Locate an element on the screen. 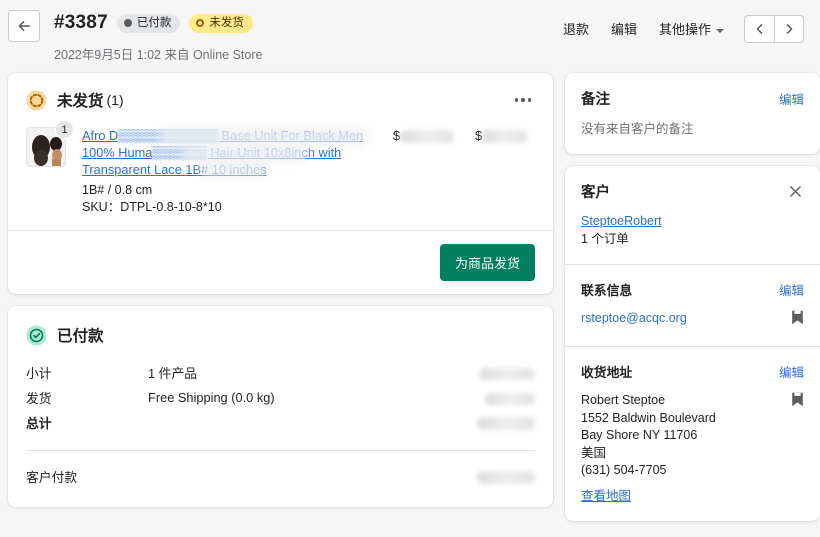 The width and height of the screenshot is (820, 537). contact-email-wrap: rsteptoe@acqc.org is located at coordinates (682, 319).